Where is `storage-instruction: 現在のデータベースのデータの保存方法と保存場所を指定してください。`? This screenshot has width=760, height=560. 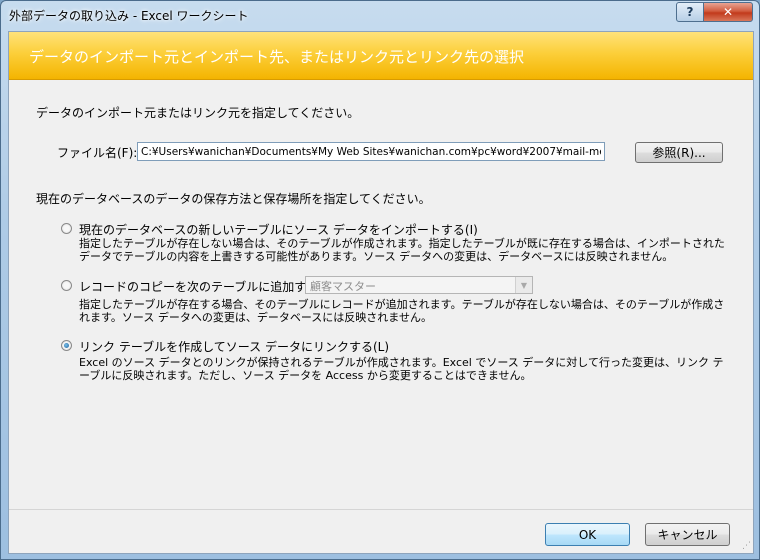 storage-instruction: 現在のデータベースのデータの保存方法と保存場所を指定してください。 is located at coordinates (233, 199).